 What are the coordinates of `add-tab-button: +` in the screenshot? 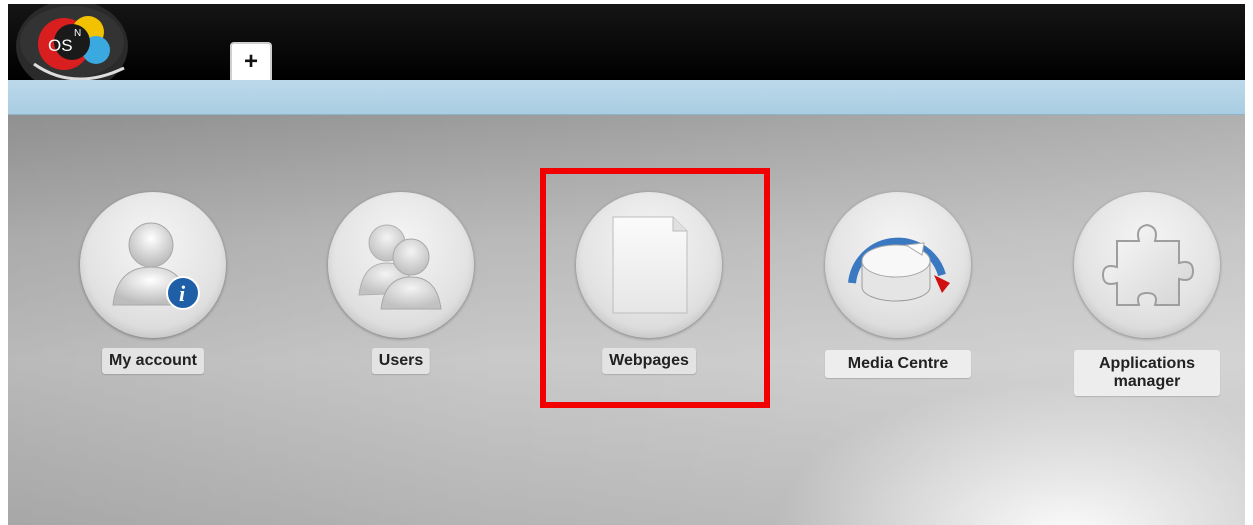 It's located at (251, 61).